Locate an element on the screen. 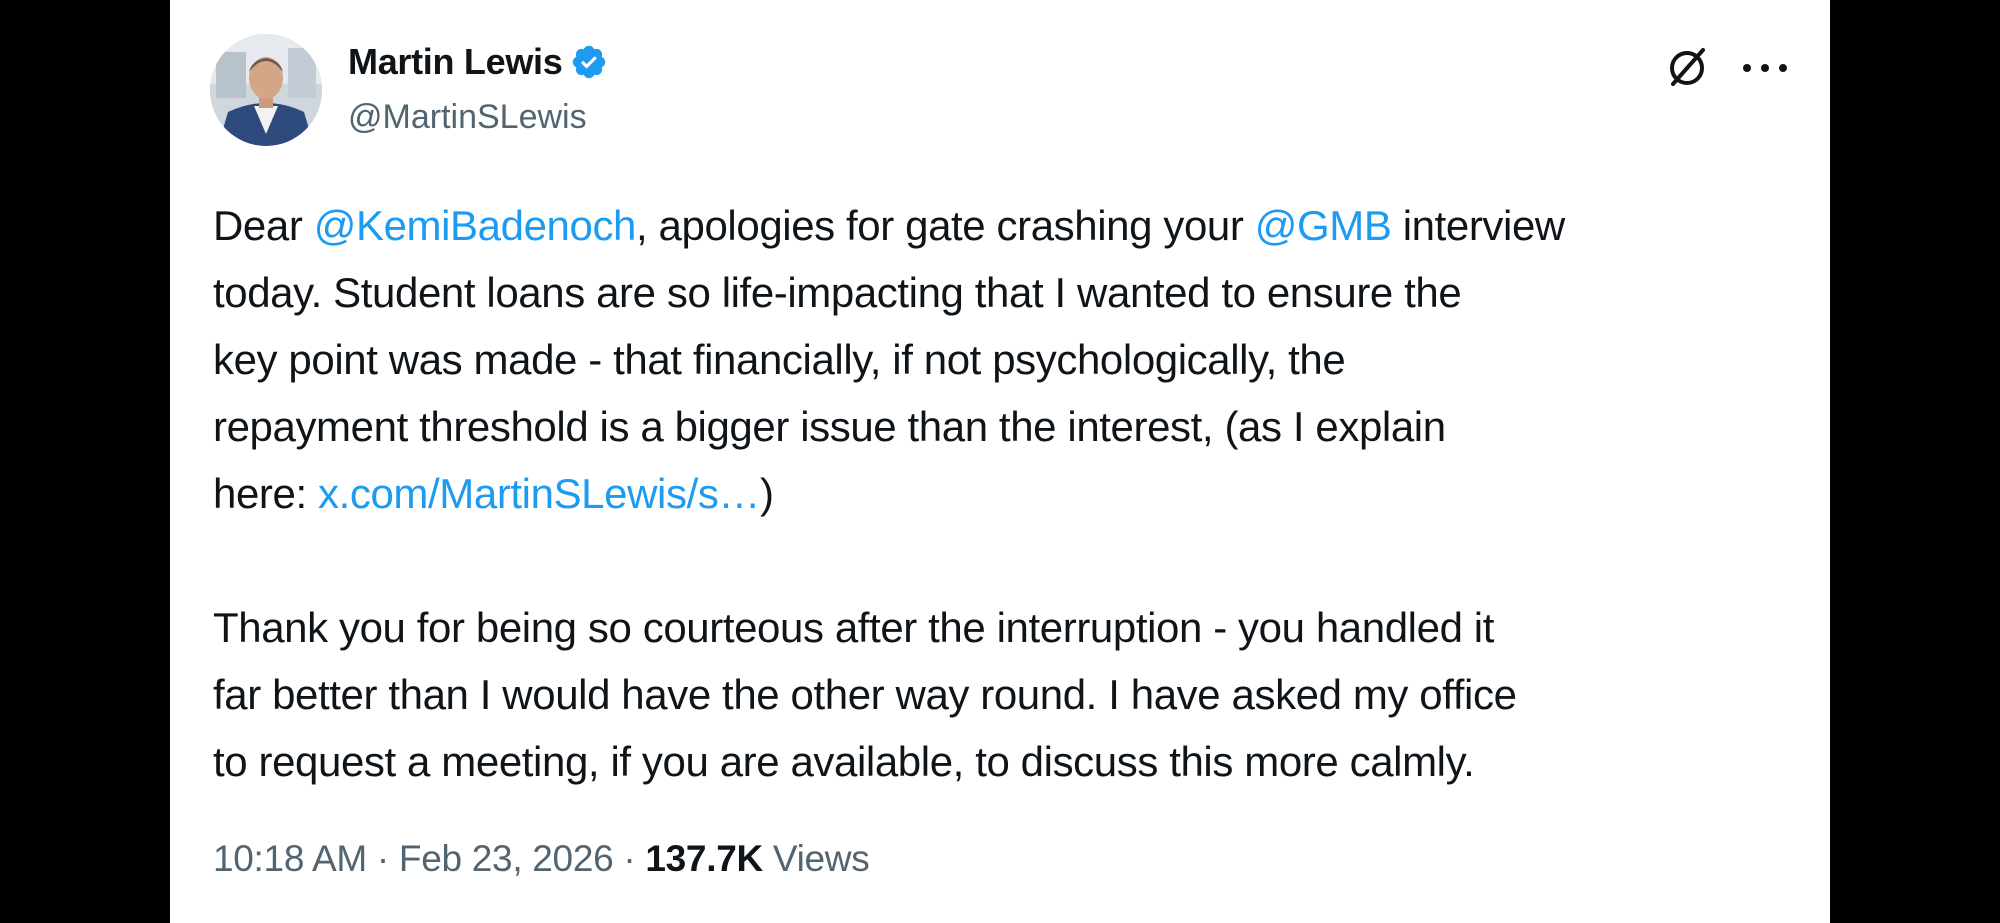  tweet-meta: 10:18 AM · Feb 23, 2026 · 137.7K Views is located at coordinates (541, 859).